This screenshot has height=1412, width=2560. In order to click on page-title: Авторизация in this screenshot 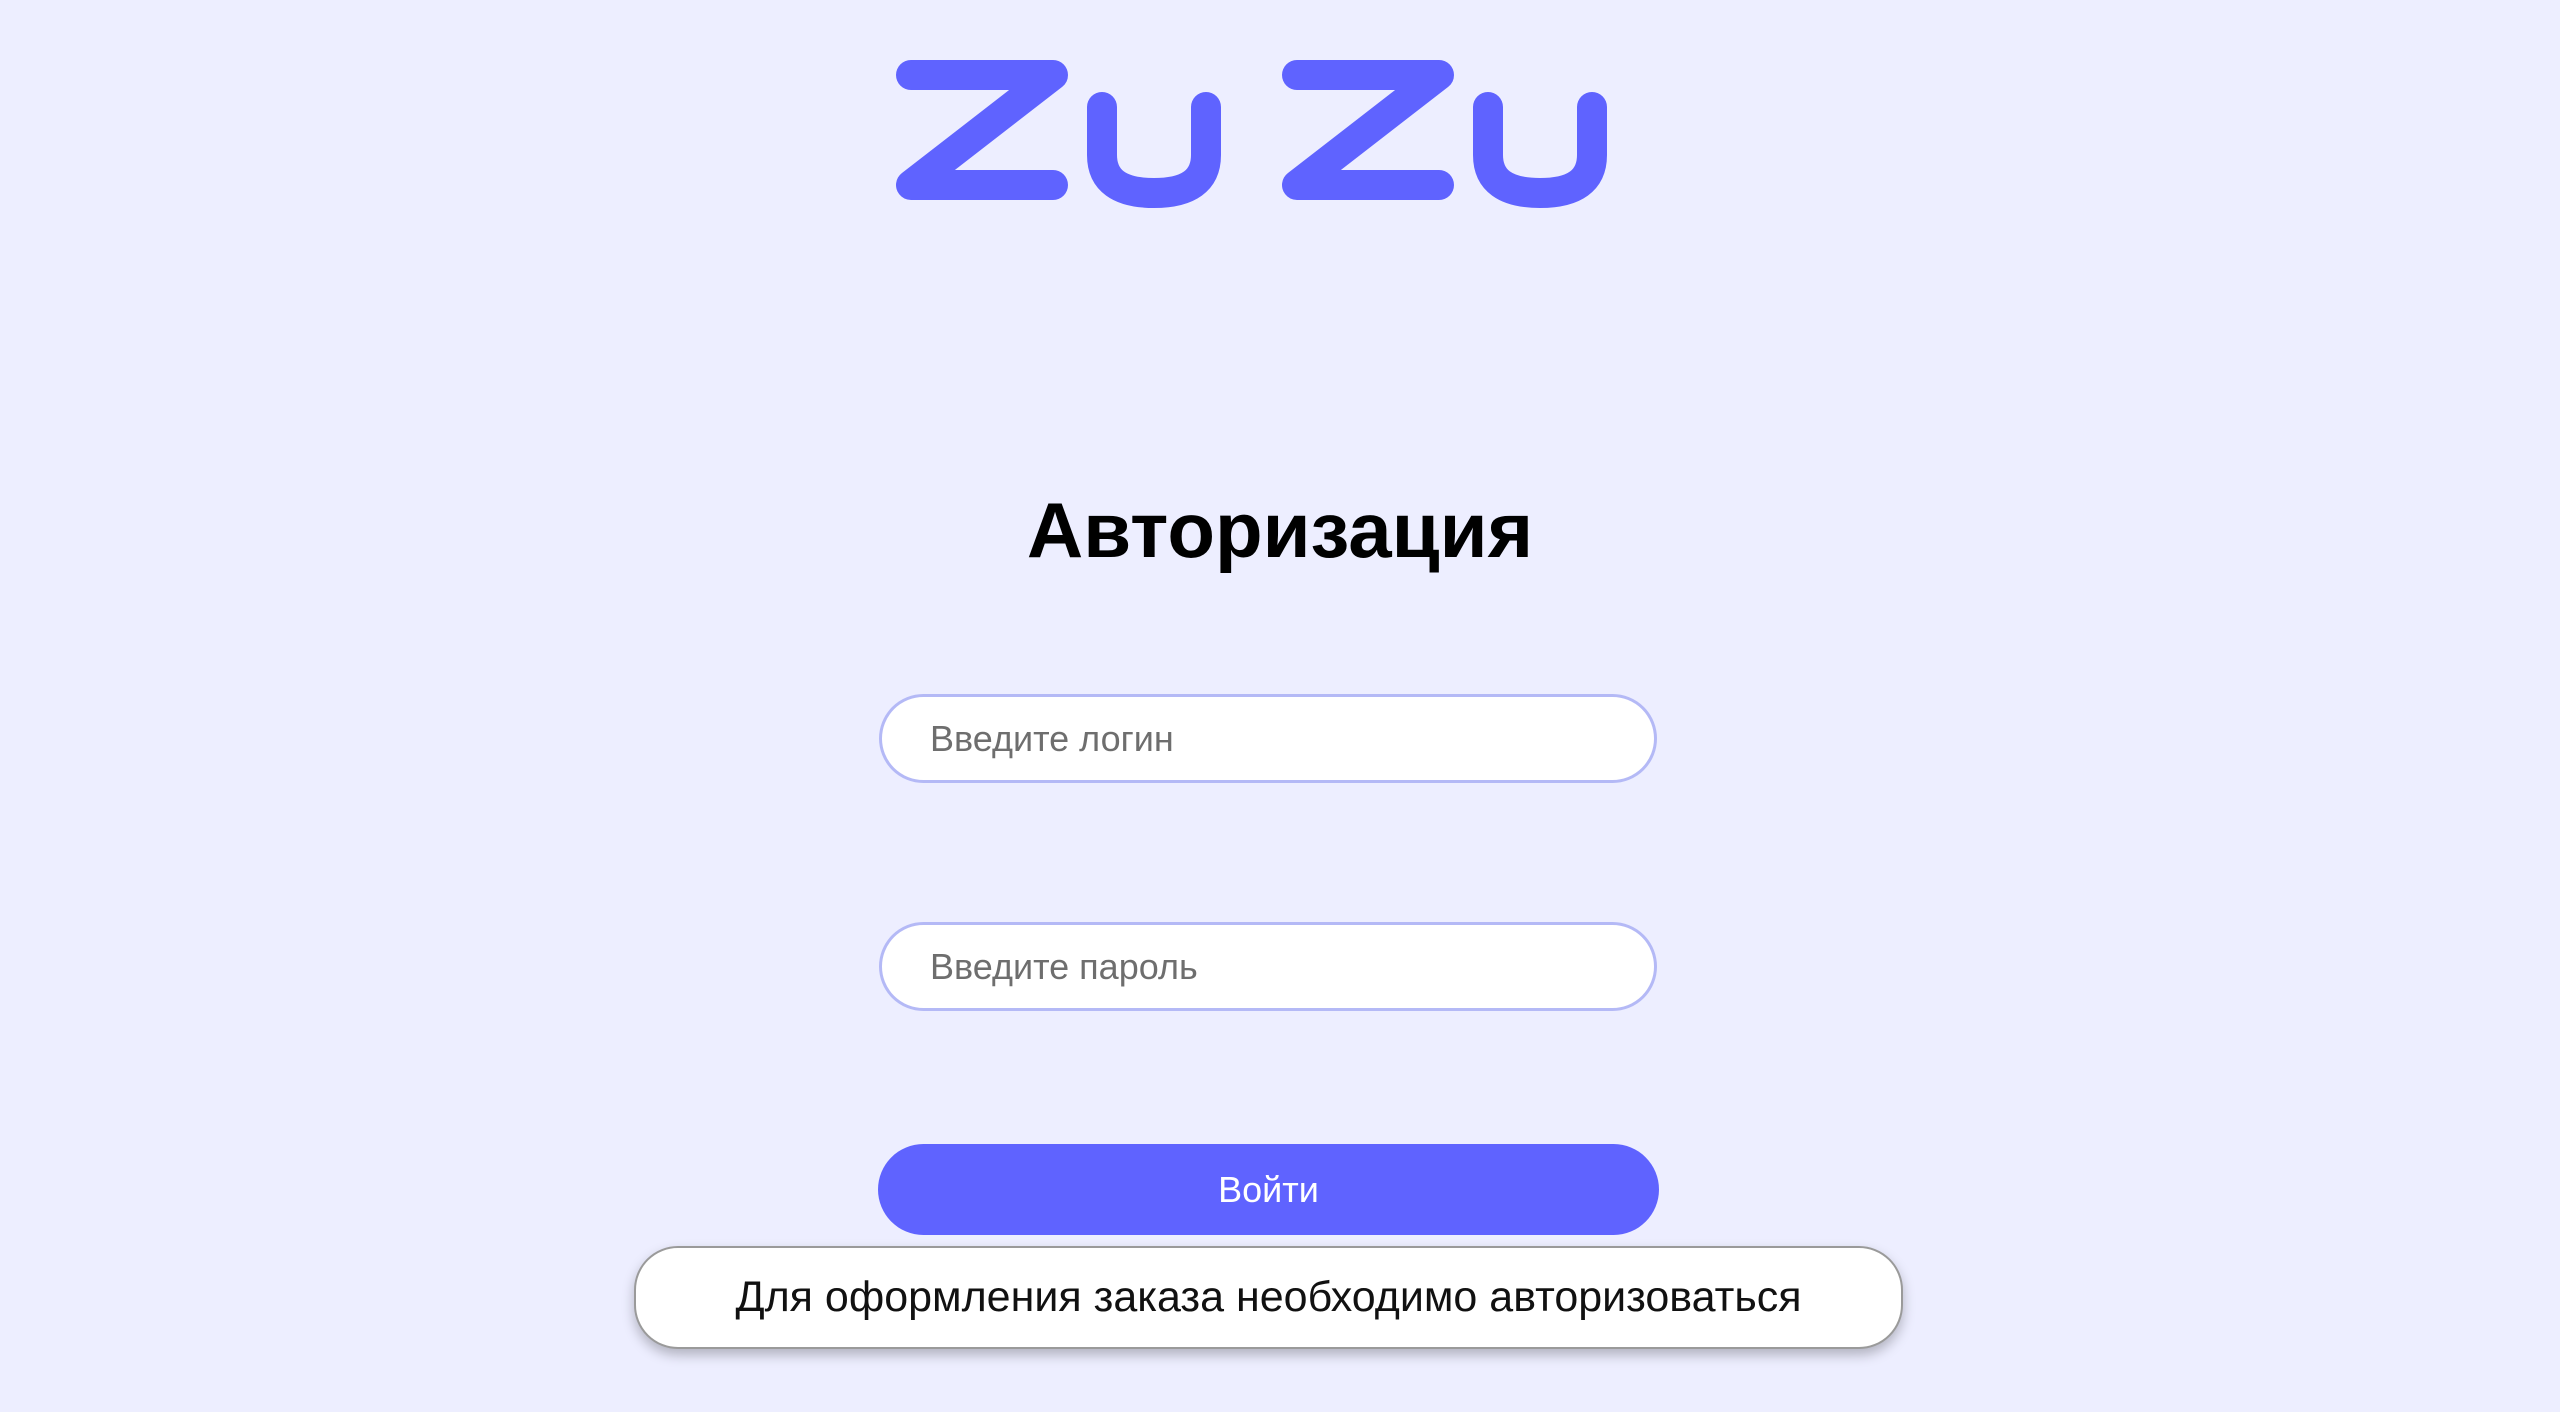, I will do `click(1280, 530)`.